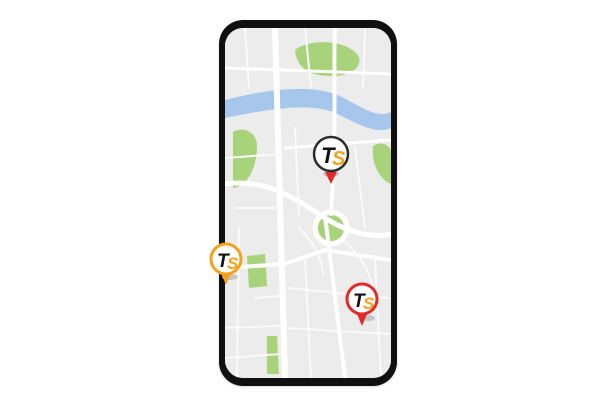 The width and height of the screenshot is (612, 408). Describe the element at coordinates (362, 306) in the screenshot. I see `location-pin-right: T S` at that location.